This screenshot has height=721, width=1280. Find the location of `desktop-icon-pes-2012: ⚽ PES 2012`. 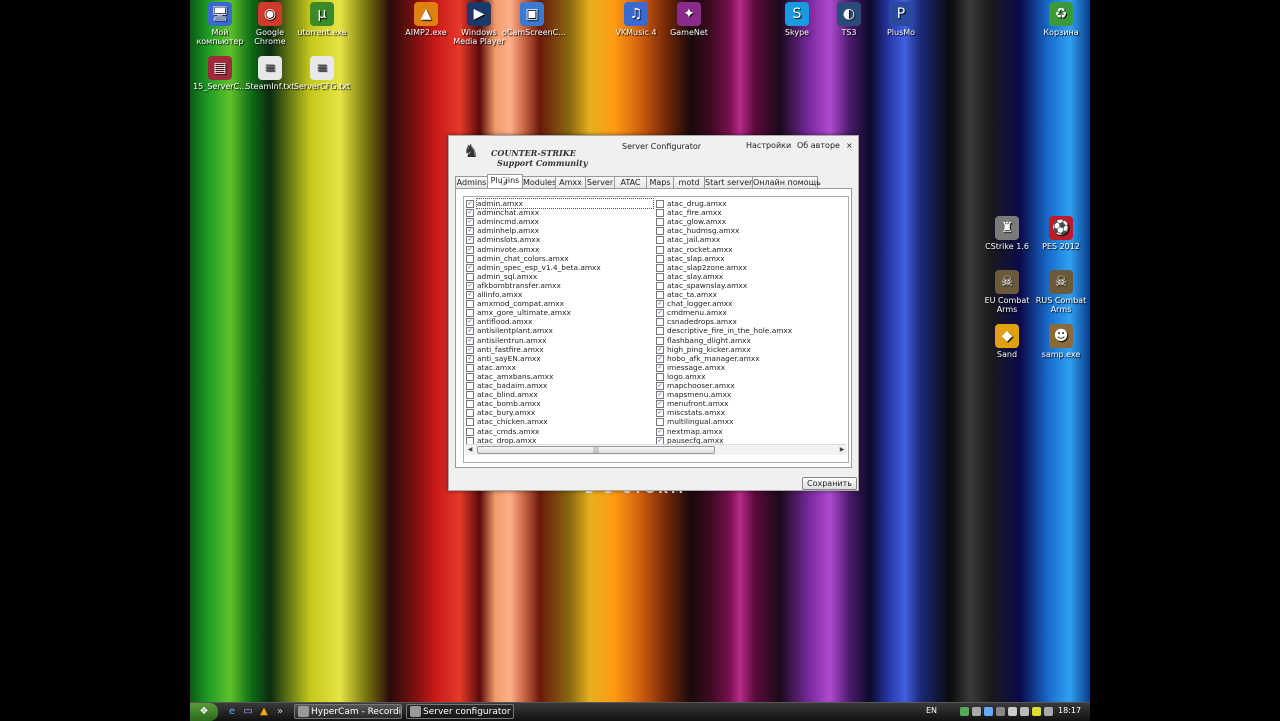

desktop-icon-pes-2012: ⚽ PES 2012 is located at coordinates (1061, 233).